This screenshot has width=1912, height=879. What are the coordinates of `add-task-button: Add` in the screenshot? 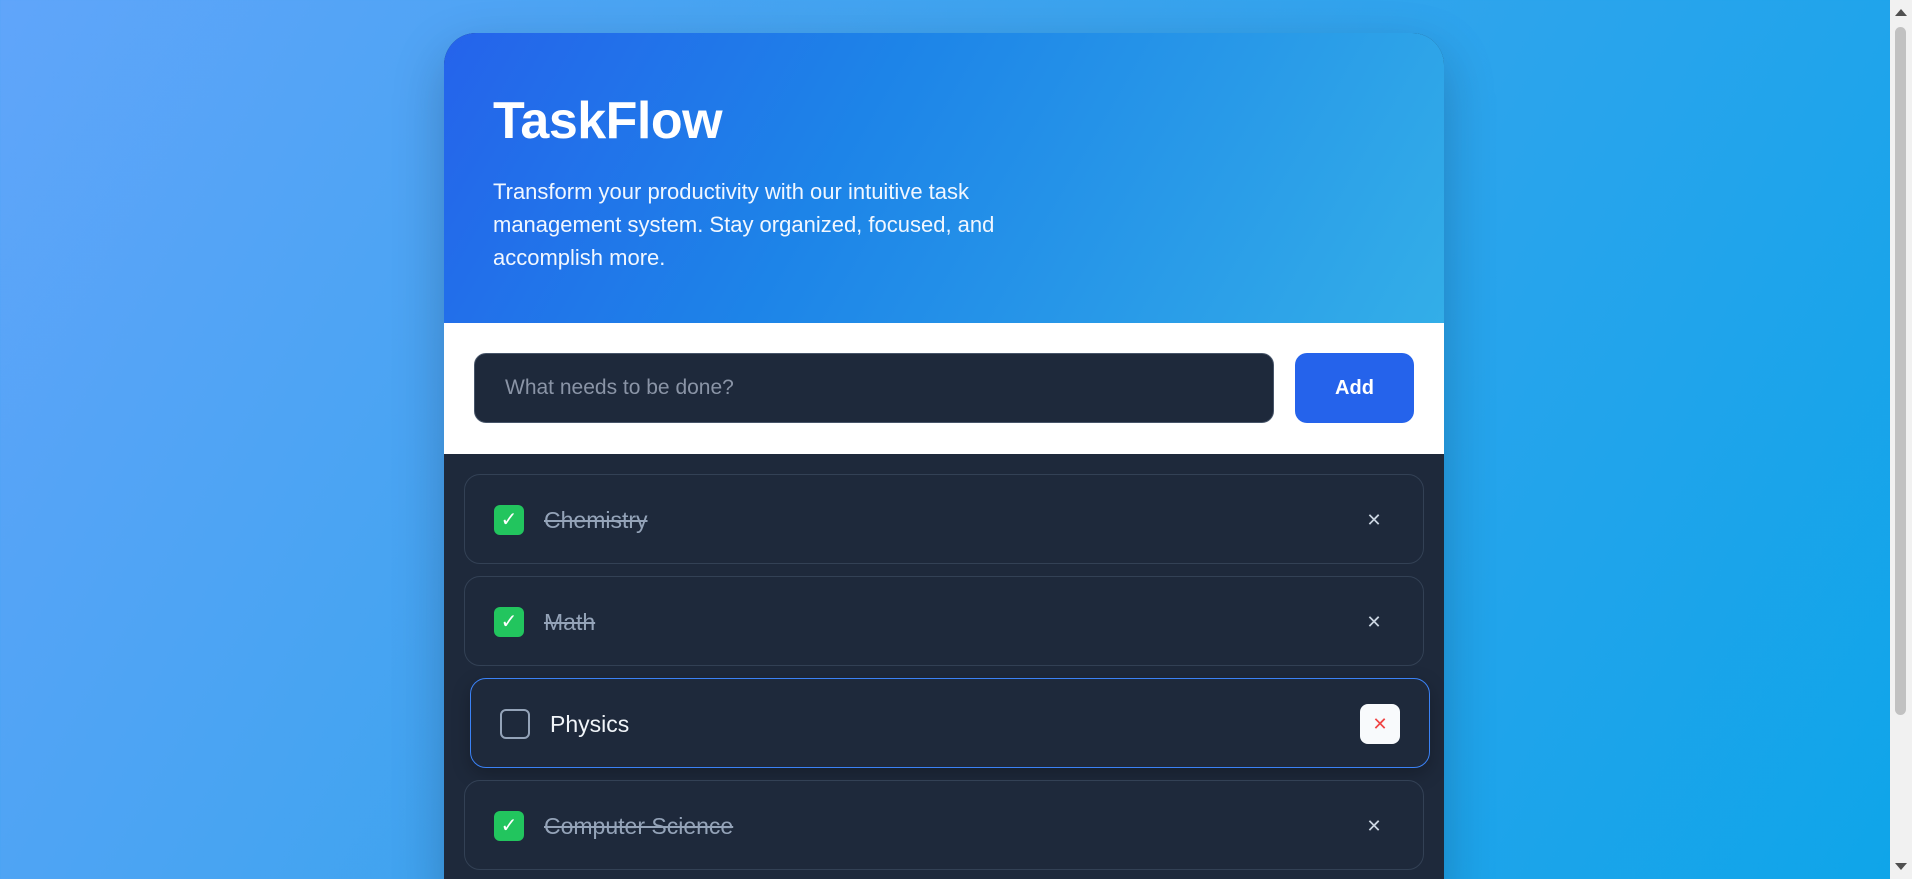 It's located at (1354, 388).